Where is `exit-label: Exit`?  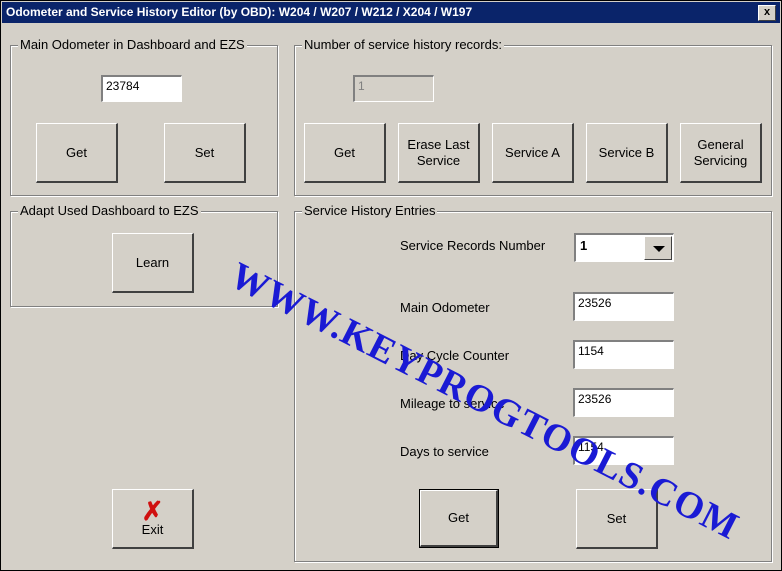
exit-label: Exit is located at coordinates (152, 529).